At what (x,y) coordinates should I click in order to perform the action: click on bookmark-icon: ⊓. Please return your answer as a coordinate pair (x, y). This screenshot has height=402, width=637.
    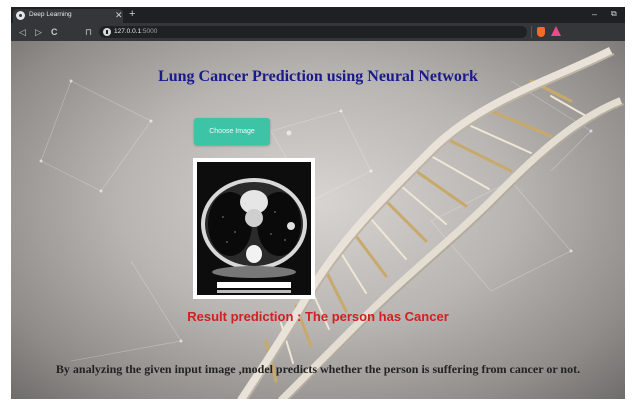
    Looking at the image, I should click on (88, 32).